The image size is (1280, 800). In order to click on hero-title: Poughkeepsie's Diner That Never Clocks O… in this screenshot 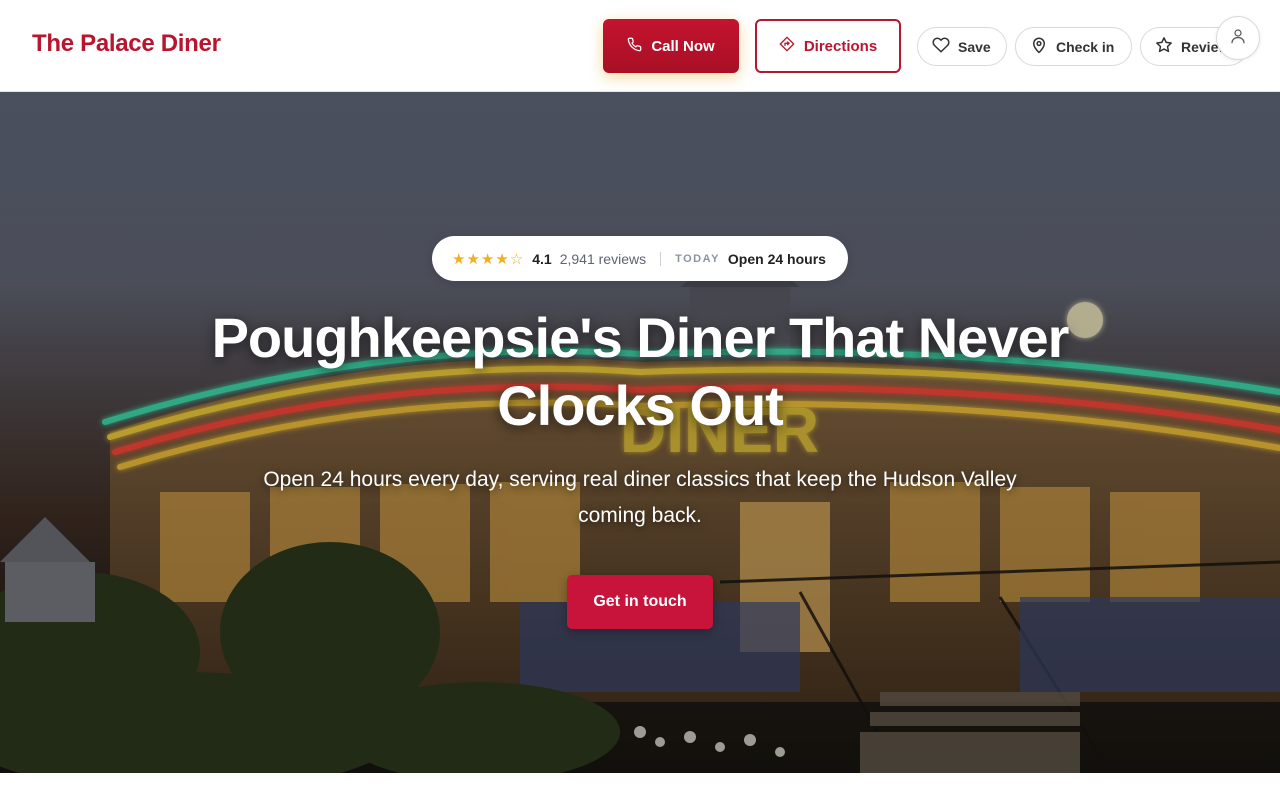, I will do `click(640, 371)`.